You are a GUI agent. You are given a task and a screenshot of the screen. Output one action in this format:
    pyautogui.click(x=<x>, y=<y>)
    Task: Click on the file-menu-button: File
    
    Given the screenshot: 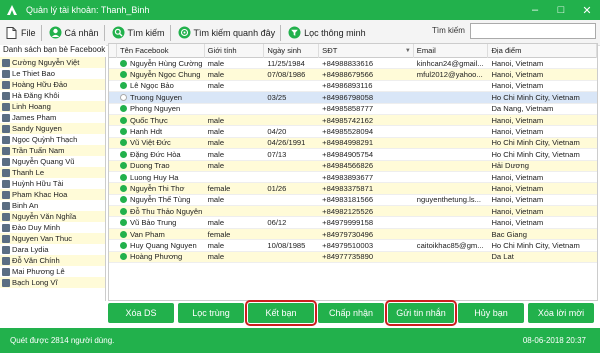 What is the action you would take?
    pyautogui.click(x=20, y=33)
    